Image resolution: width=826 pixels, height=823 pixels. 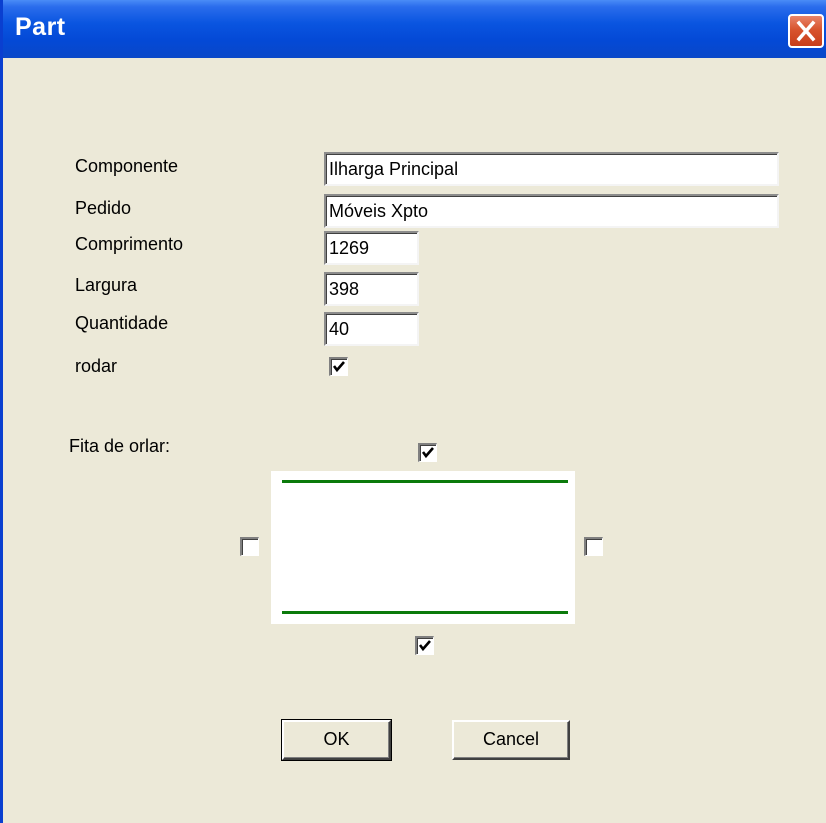 I want to click on part-preview, so click(x=423, y=547).